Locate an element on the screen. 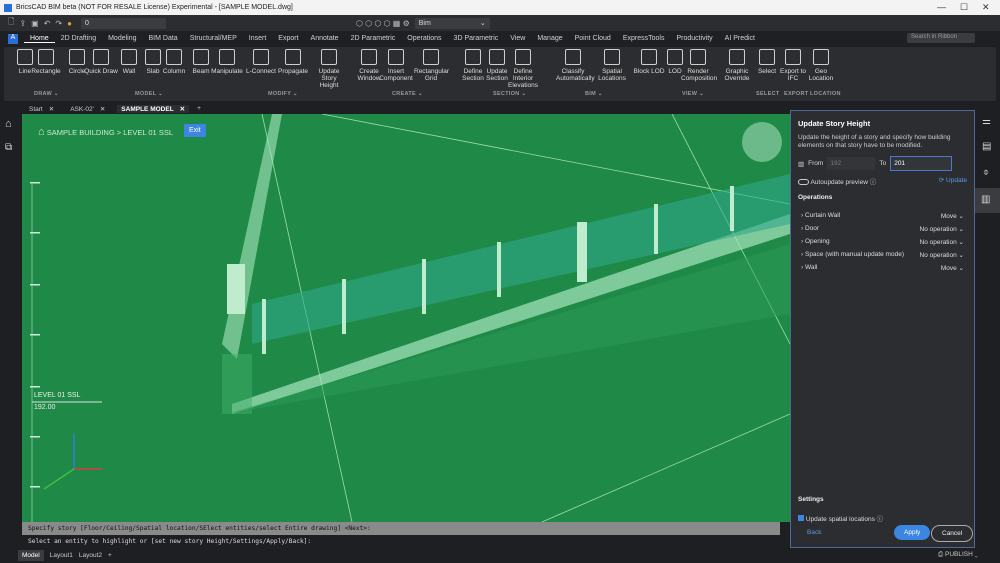 Image resolution: width=1000 pixels, height=563 pixels. geo-location-button: Geo Location is located at coordinates (821, 65).